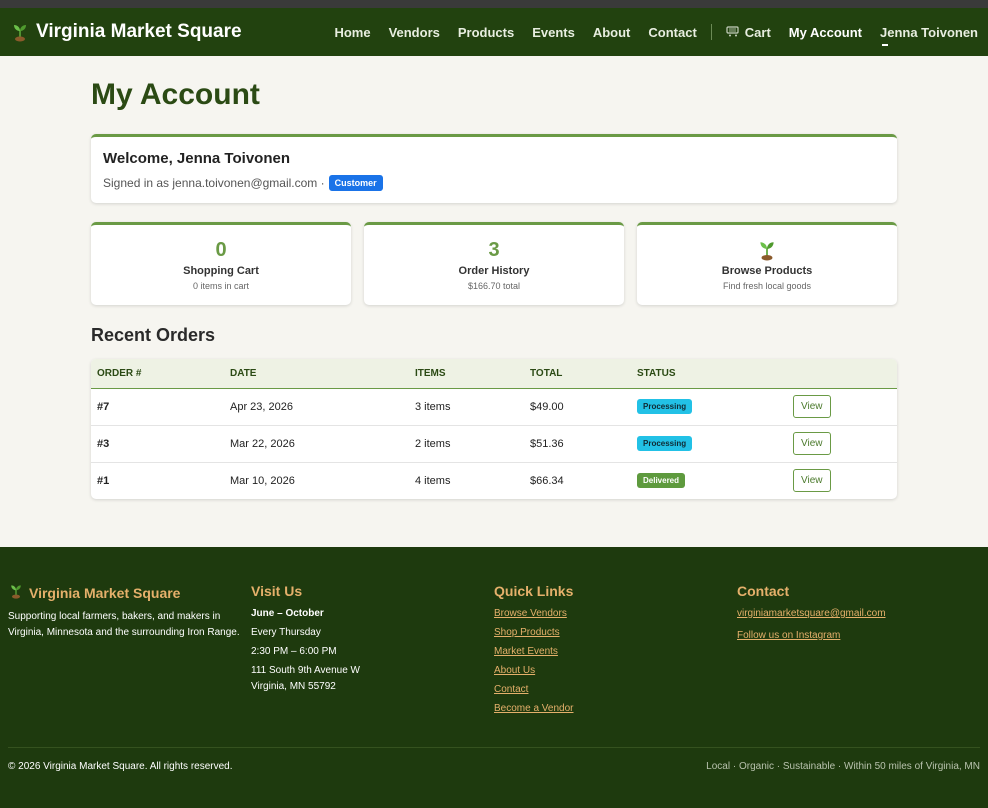 This screenshot has height=808, width=988. What do you see at coordinates (858, 636) in the screenshot?
I see `footer-instagram-link: Follow us on Instagram` at bounding box center [858, 636].